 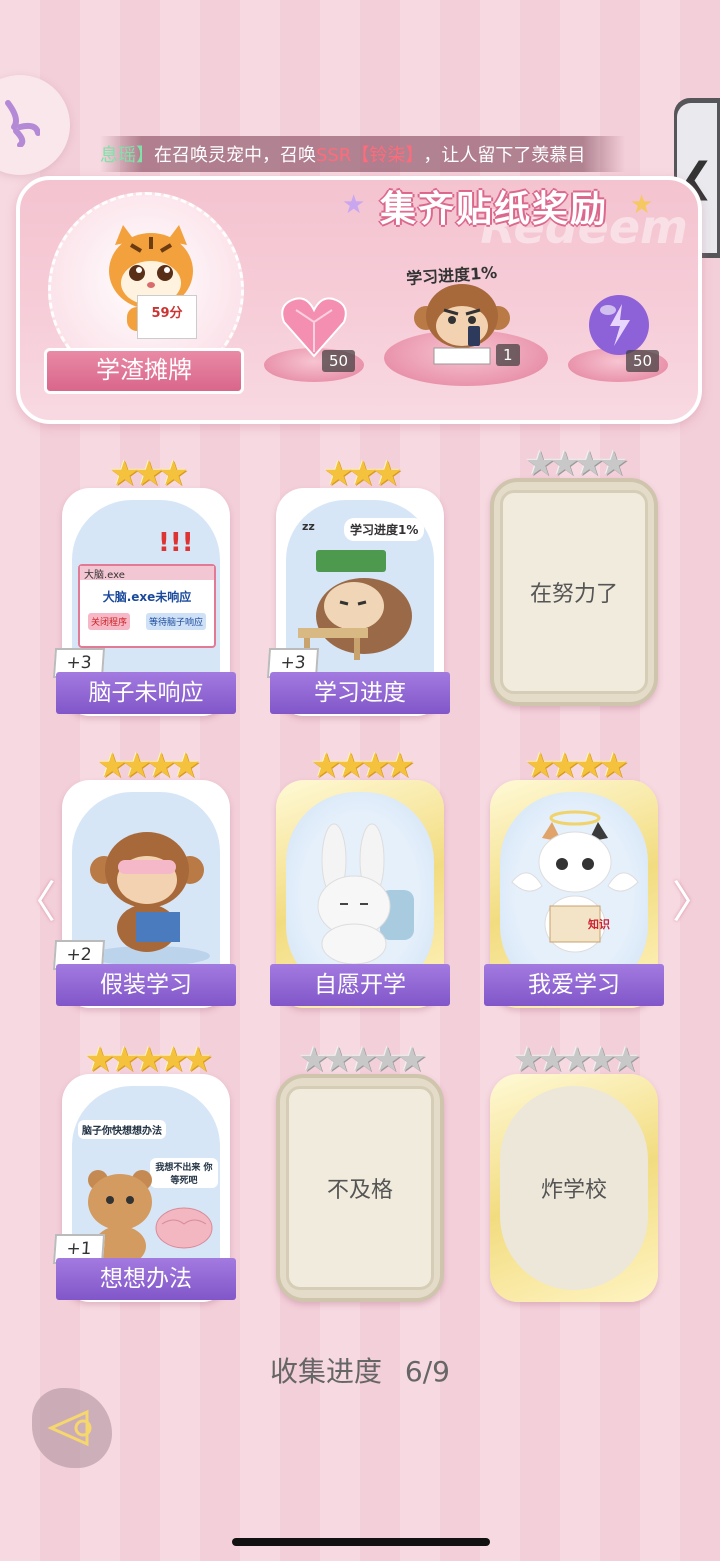 I want to click on card-title: 脑子未响应, so click(x=146, y=693).